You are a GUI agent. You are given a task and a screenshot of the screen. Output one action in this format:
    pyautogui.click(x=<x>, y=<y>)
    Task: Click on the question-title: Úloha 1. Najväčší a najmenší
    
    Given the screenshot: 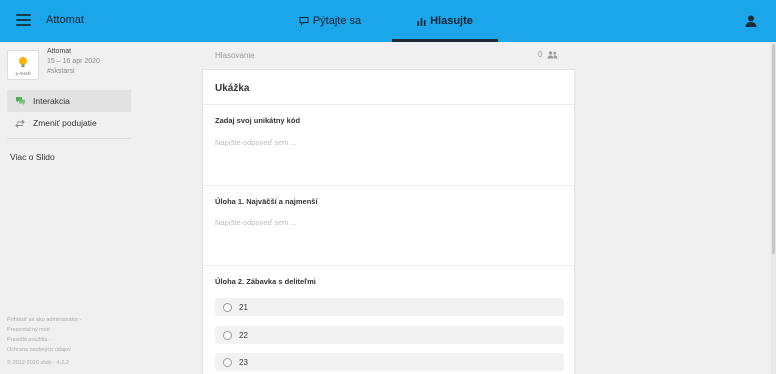 What is the action you would take?
    pyautogui.click(x=266, y=201)
    